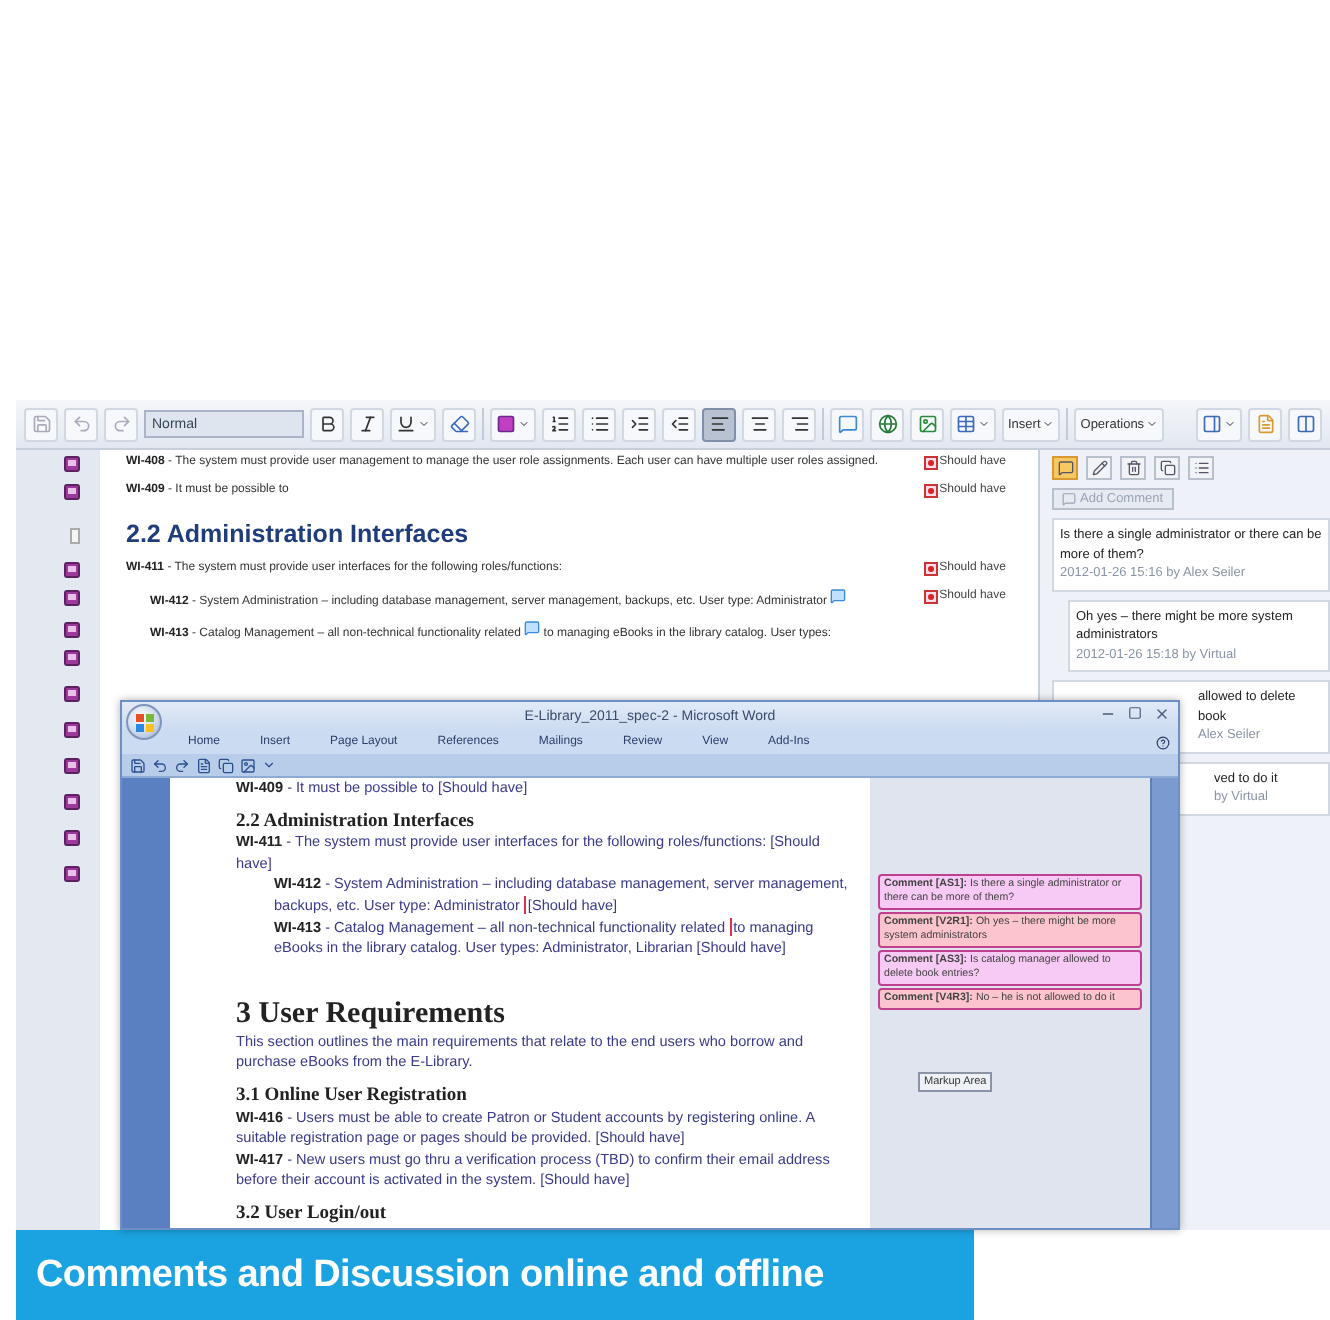  What do you see at coordinates (75, 536) in the screenshot?
I see `page-icon` at bounding box center [75, 536].